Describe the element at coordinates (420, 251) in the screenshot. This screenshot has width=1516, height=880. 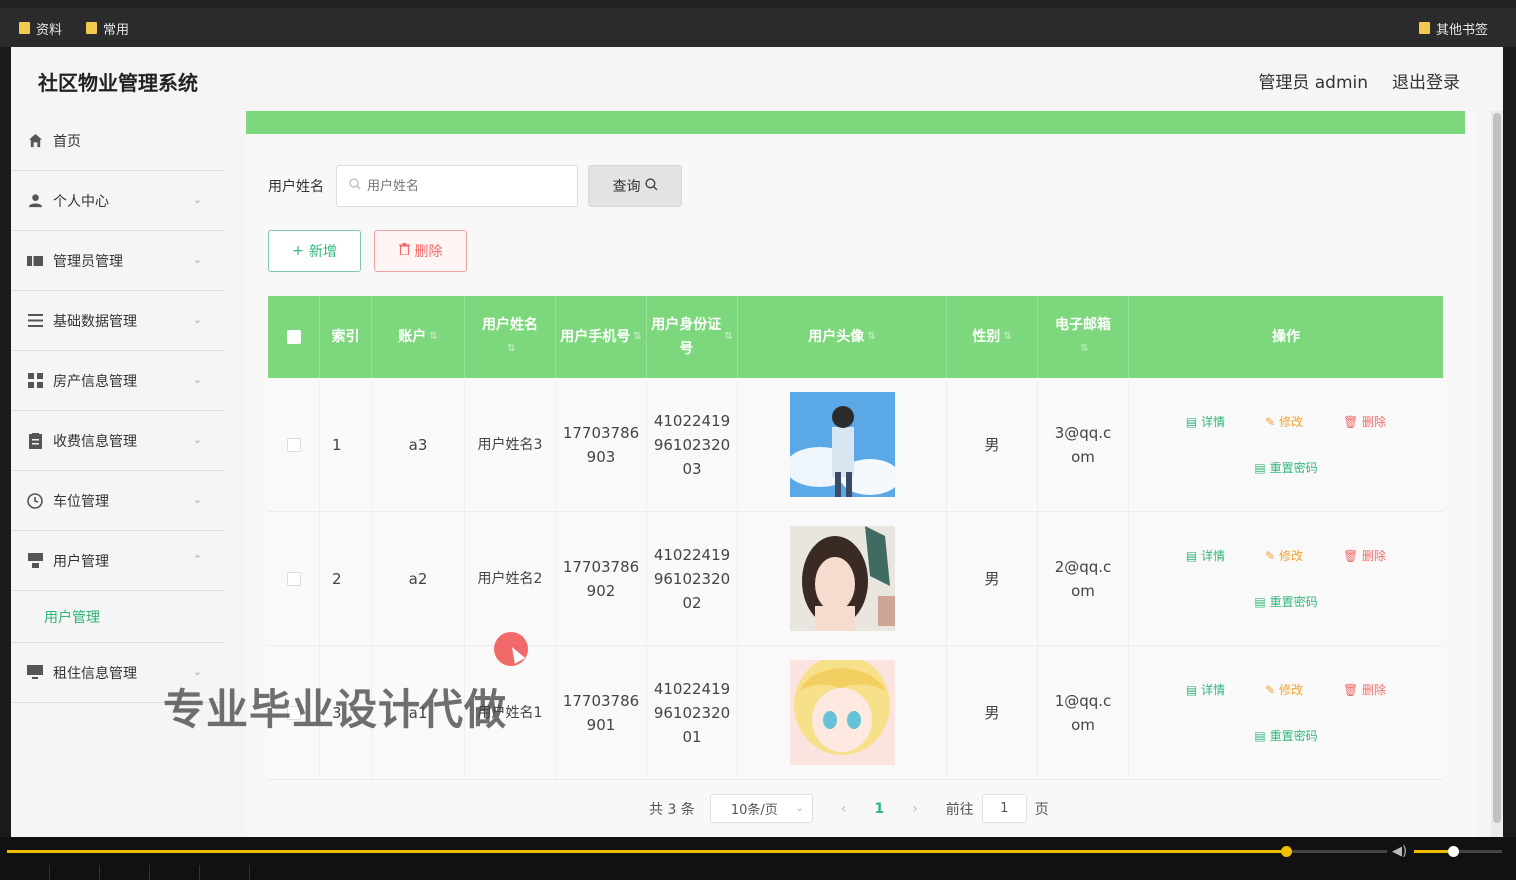
I see `batch-delete-button: 删除` at that location.